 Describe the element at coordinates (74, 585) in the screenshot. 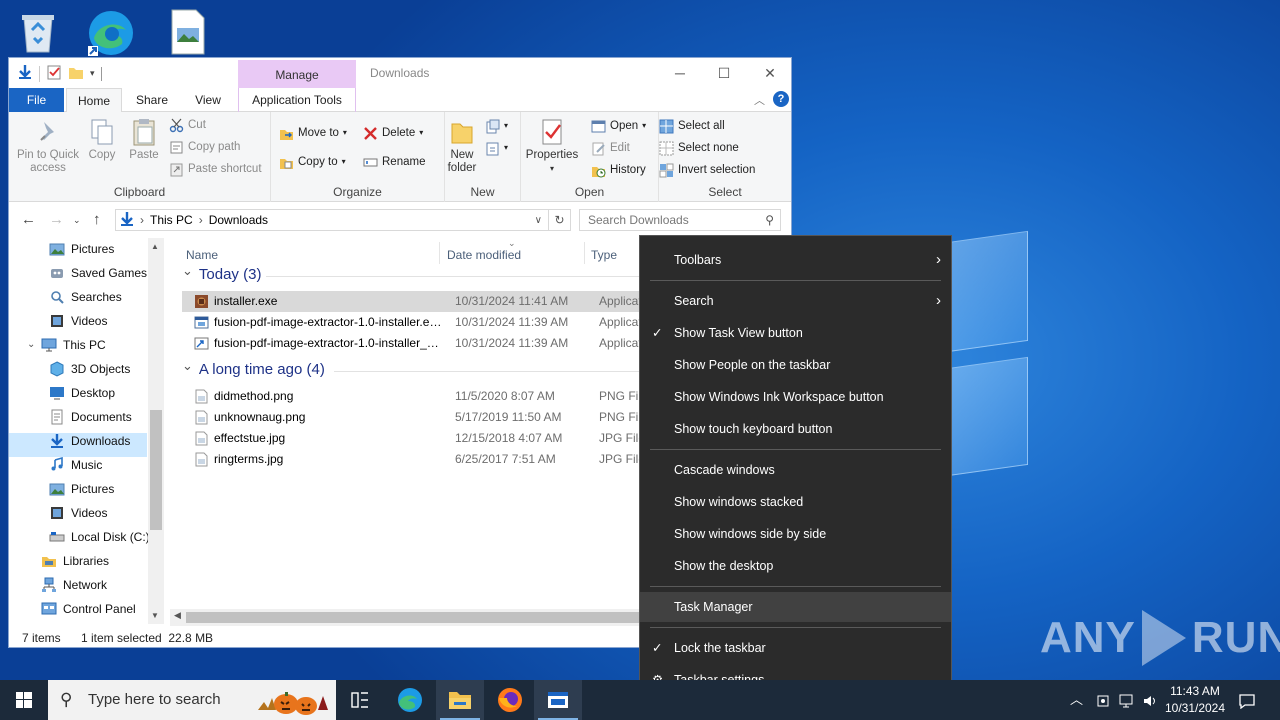

I see `nav-item-network: Network` at that location.